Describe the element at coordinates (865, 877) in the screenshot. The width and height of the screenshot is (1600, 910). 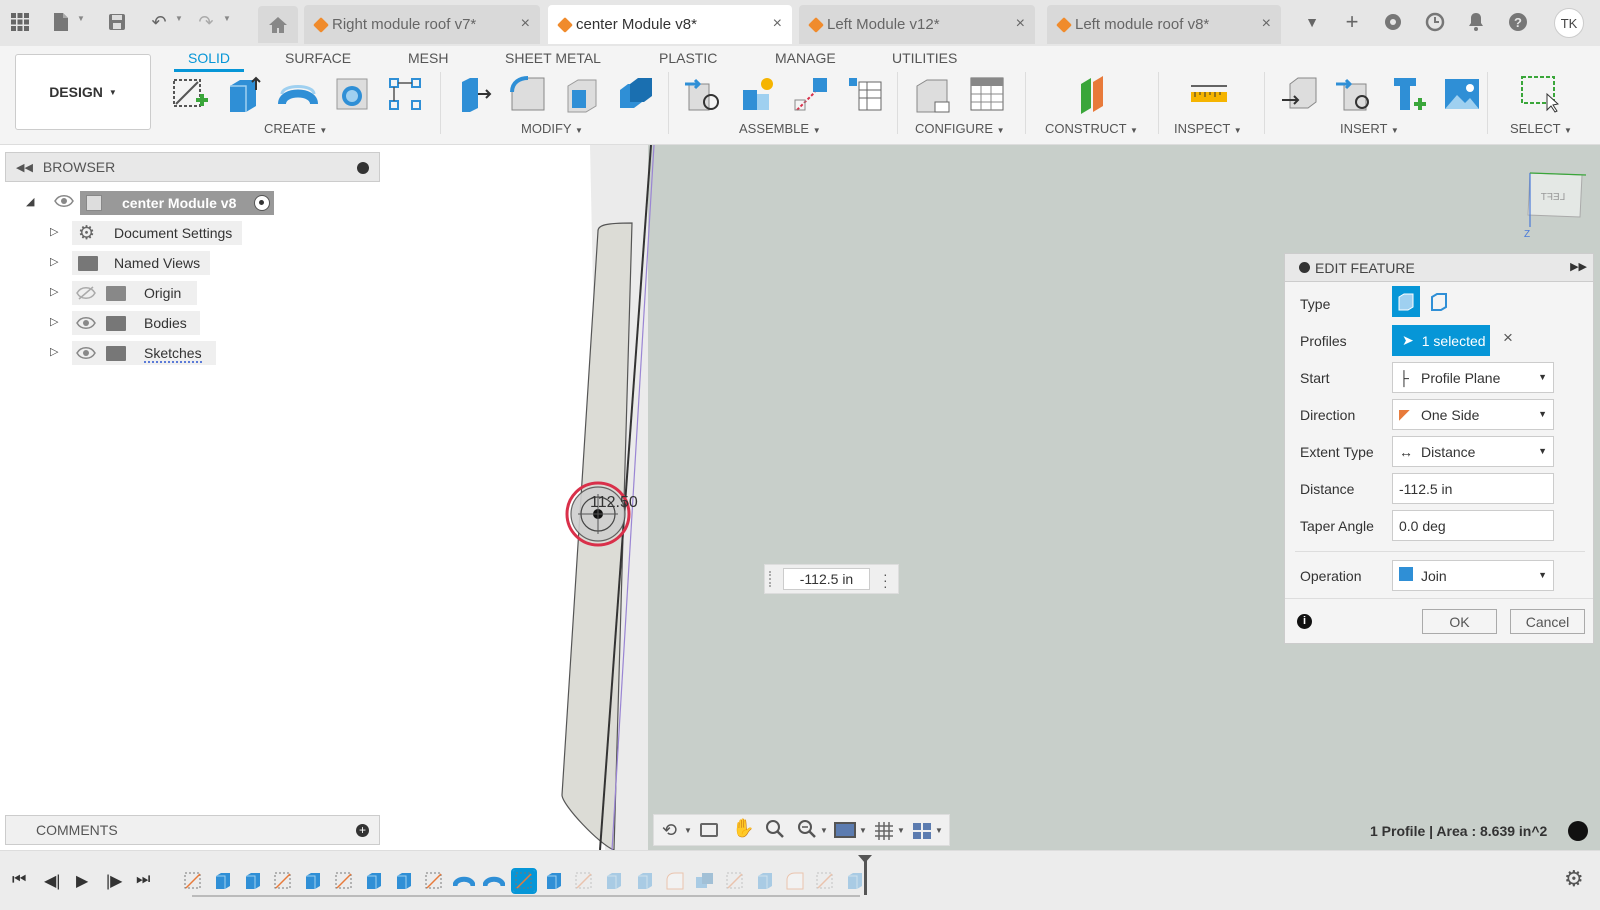
I see `timeline-marker` at that location.